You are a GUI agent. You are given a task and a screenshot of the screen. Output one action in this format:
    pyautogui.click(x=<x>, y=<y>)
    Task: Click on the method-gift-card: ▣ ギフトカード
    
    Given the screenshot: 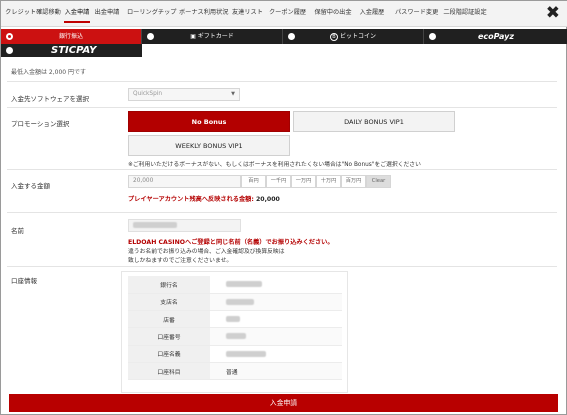 What is the action you would take?
    pyautogui.click(x=212, y=36)
    